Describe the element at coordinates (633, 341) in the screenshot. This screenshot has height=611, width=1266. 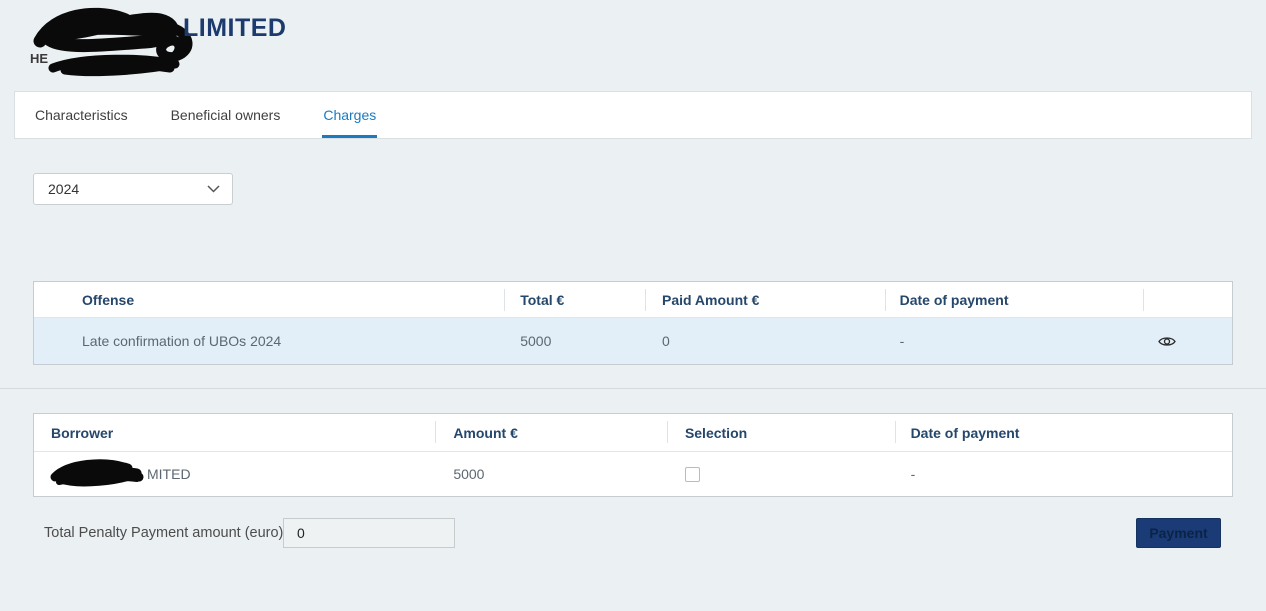
I see `charges-table-row: Late confirmation of UBOs 2024 5000 0 -` at that location.